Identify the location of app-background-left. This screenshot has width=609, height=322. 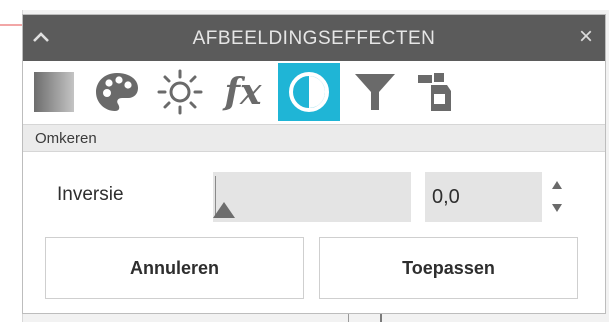
(11, 166).